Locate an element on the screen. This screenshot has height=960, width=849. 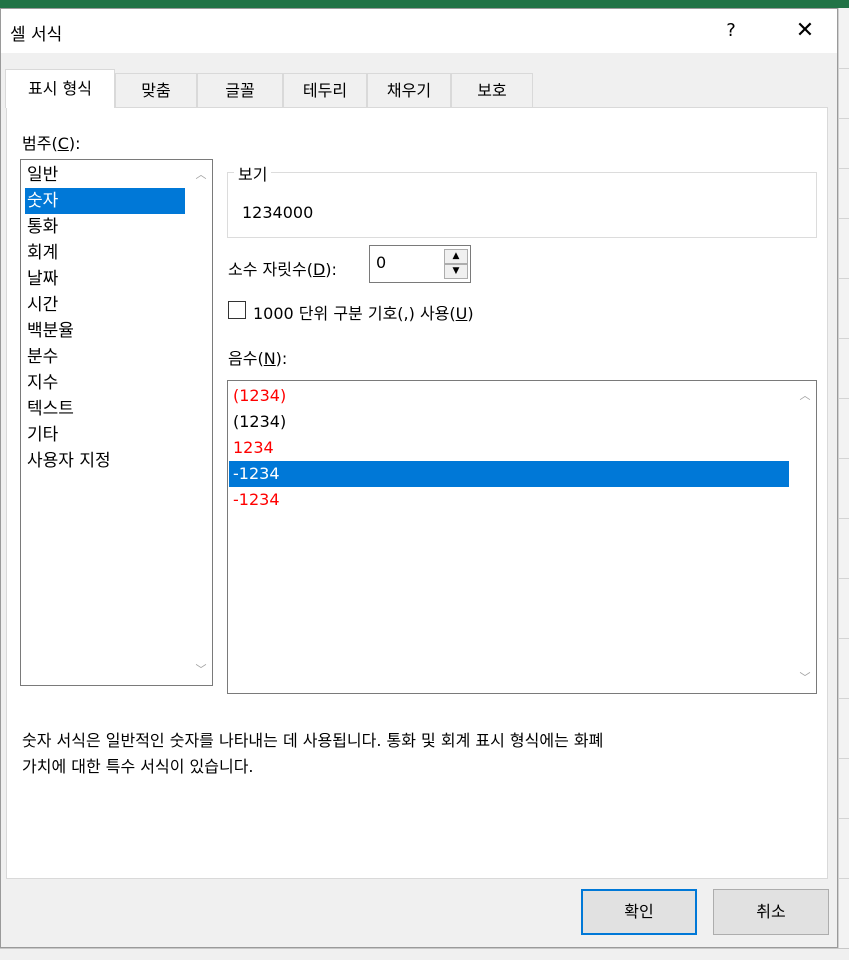
category-item-general: 일반 is located at coordinates (105, 175).